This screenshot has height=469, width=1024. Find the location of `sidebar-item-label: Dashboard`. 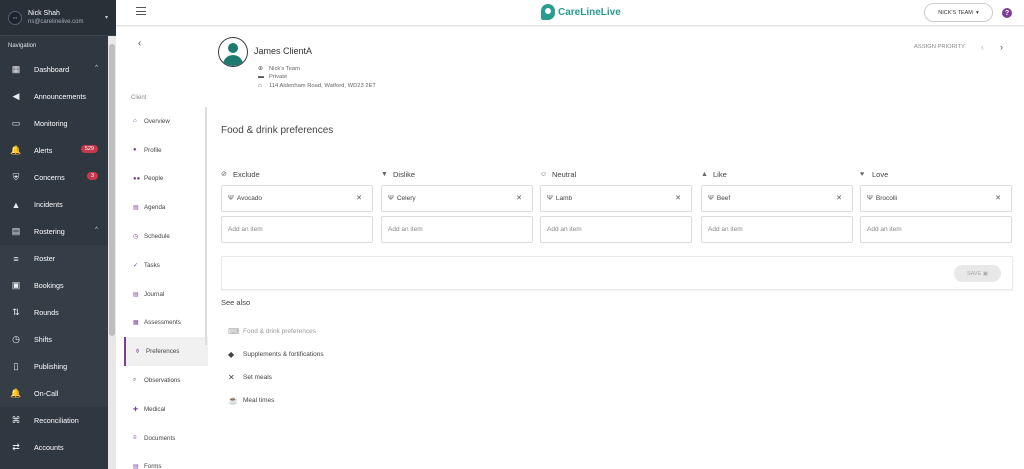

sidebar-item-label: Dashboard is located at coordinates (52, 69).